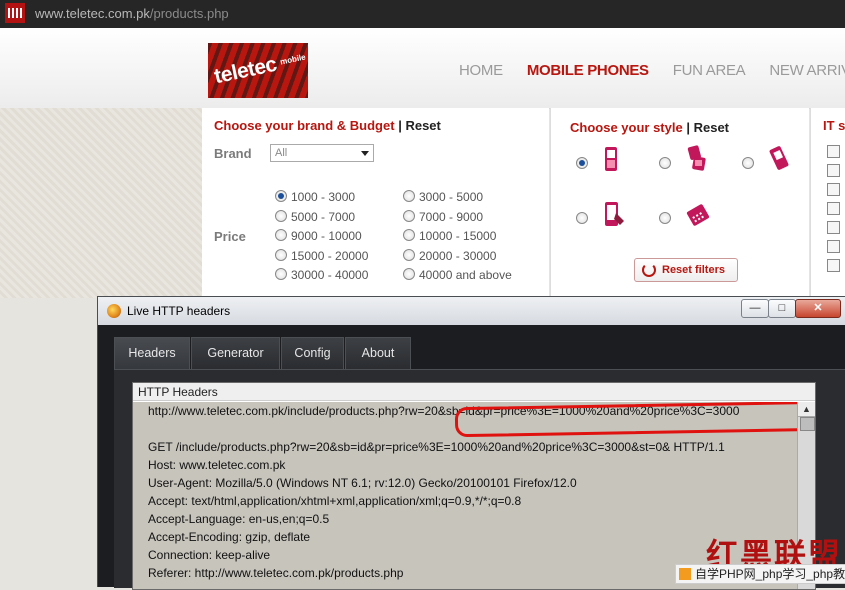 This screenshot has width=845, height=590. What do you see at coordinates (114, 311) in the screenshot?
I see `firefox-addon-icon` at bounding box center [114, 311].